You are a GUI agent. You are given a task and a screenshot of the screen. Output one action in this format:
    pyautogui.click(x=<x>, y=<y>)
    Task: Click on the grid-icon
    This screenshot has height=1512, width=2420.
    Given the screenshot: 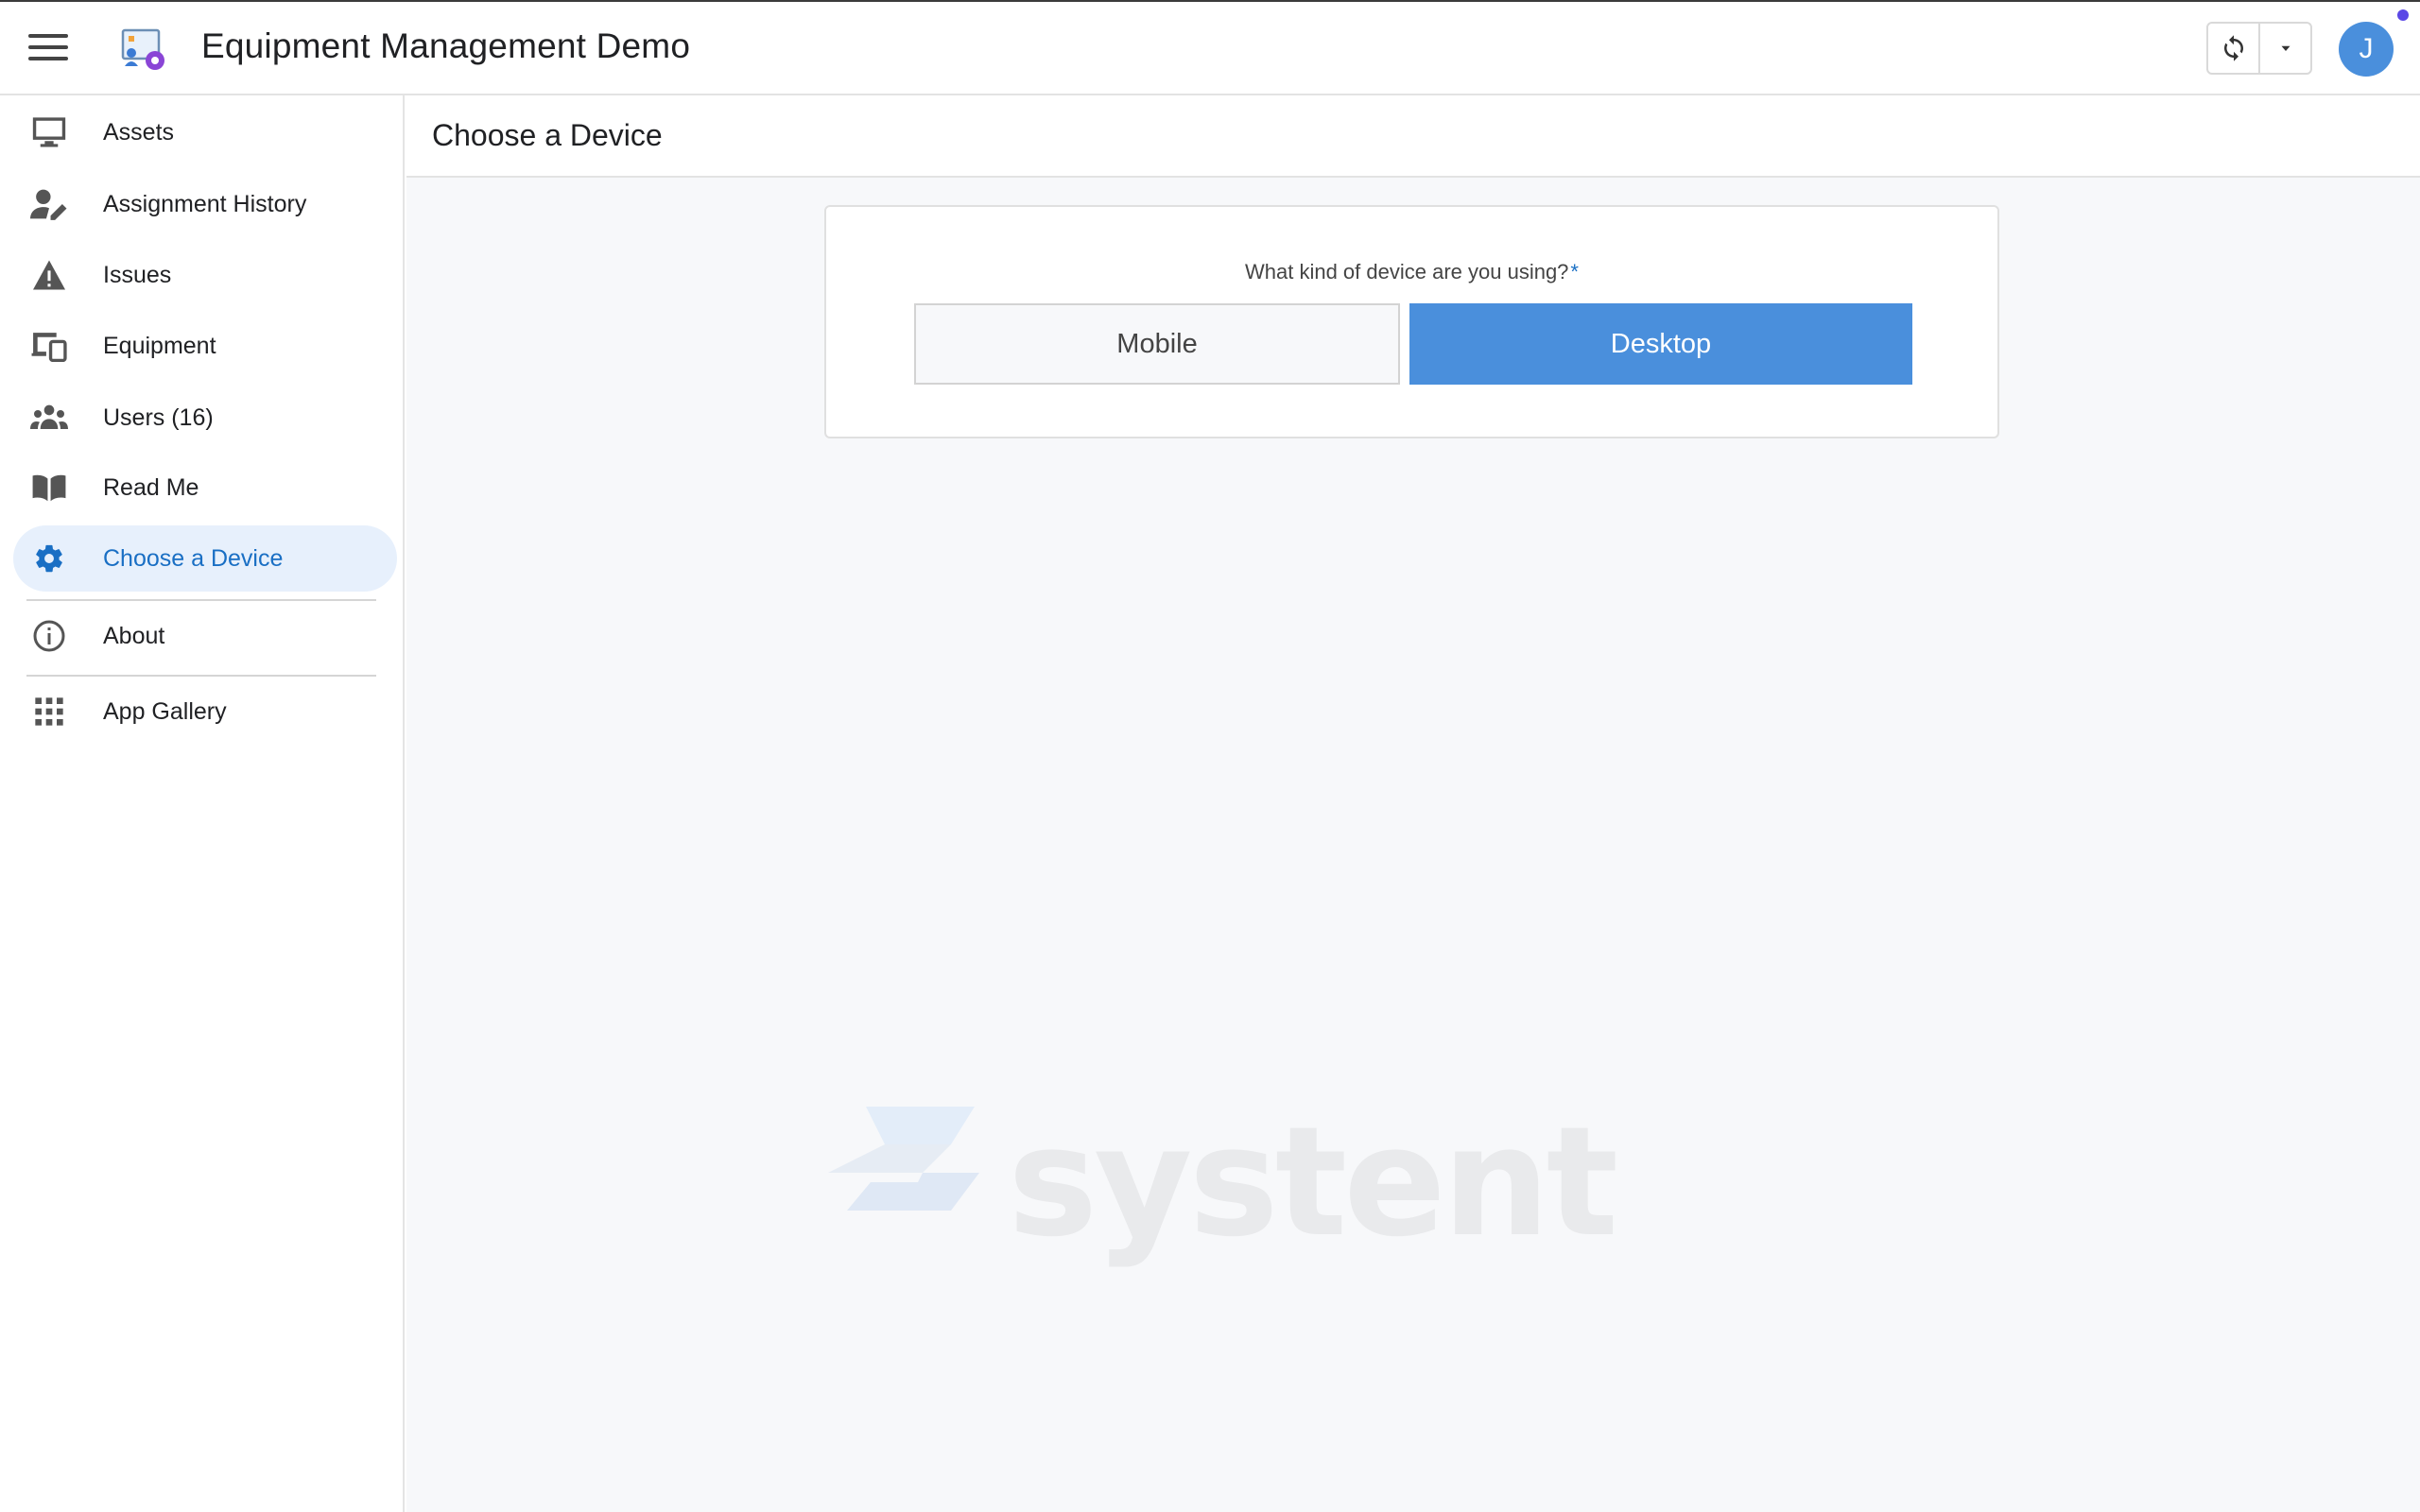 What is the action you would take?
    pyautogui.click(x=49, y=712)
    